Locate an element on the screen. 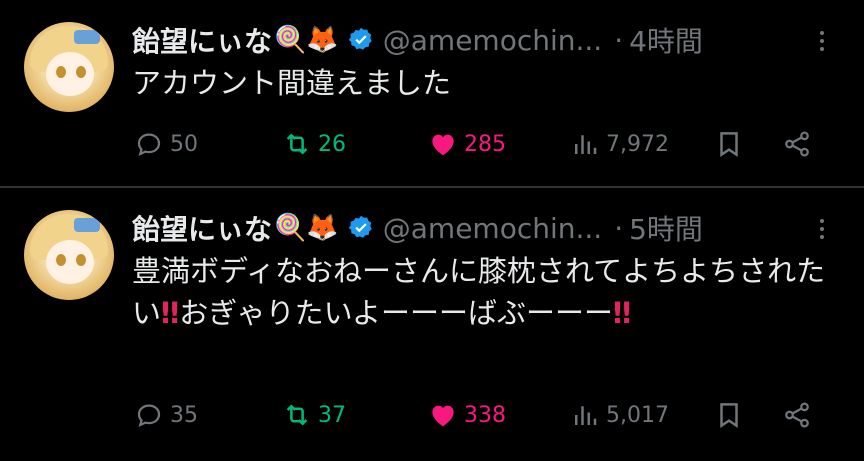 This screenshot has width=864, height=461. like-button: 285 is located at coordinates (467, 144).